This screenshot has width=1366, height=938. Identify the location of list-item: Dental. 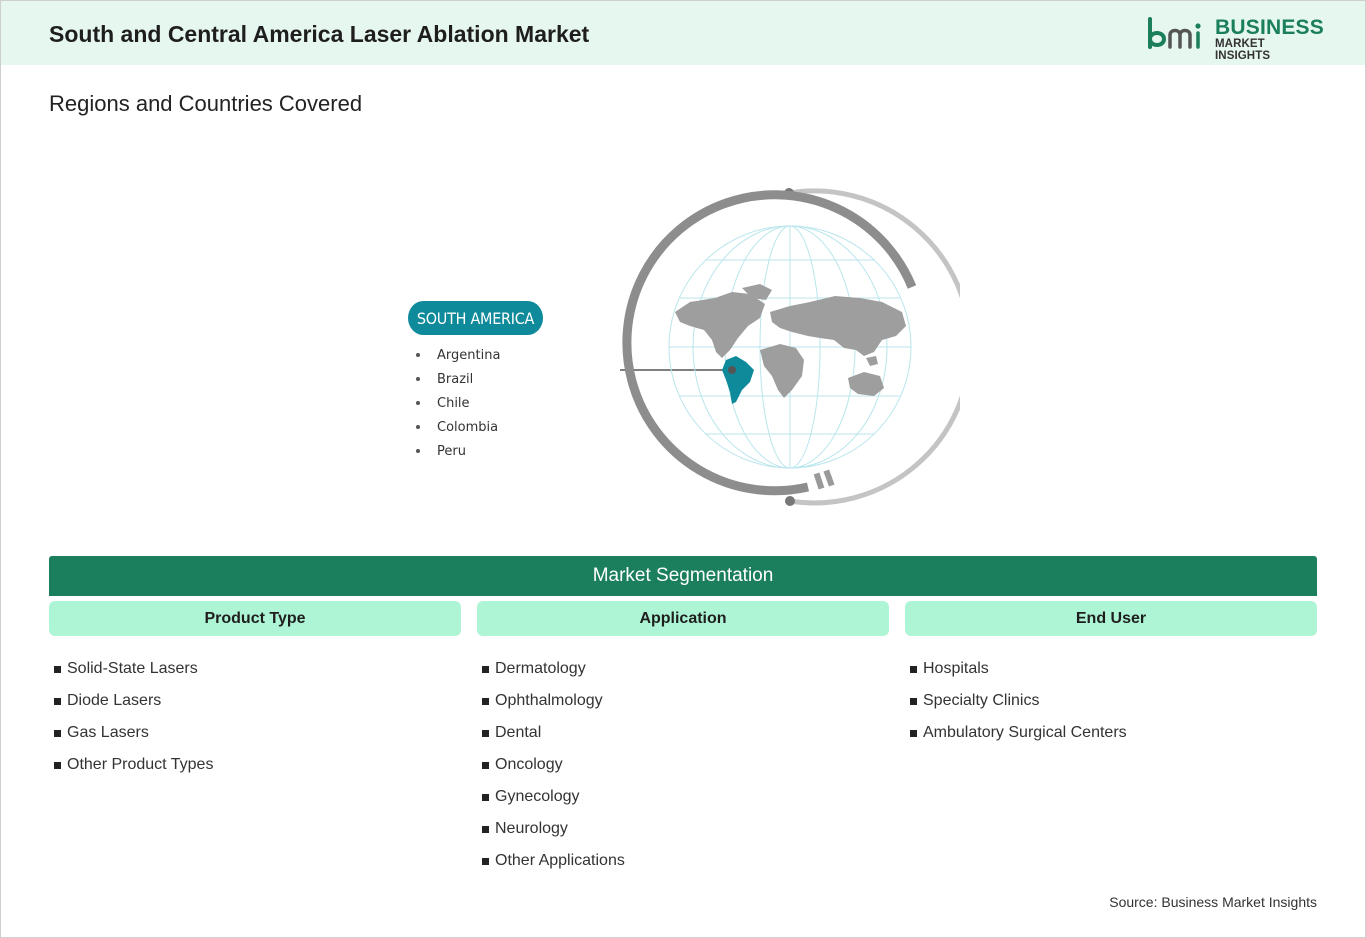
(685, 733).